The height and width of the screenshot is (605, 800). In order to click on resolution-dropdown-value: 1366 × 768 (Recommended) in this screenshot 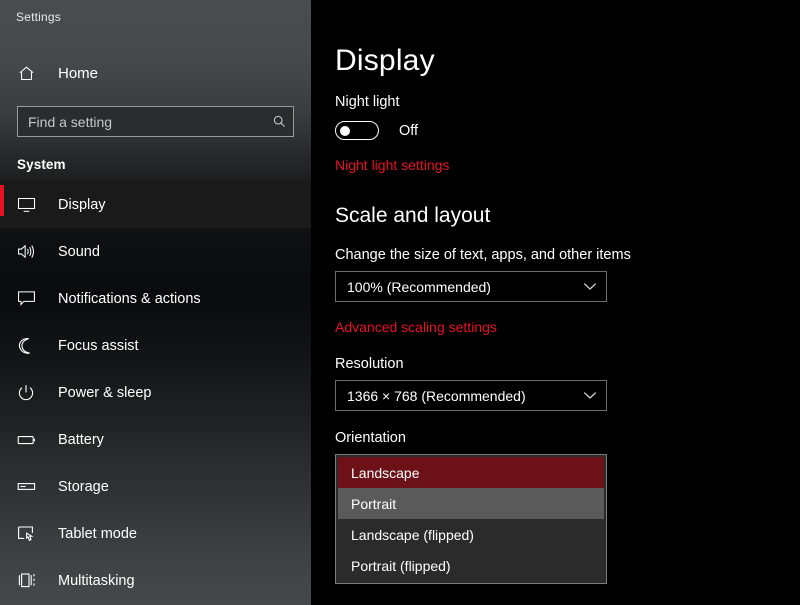, I will do `click(436, 395)`.